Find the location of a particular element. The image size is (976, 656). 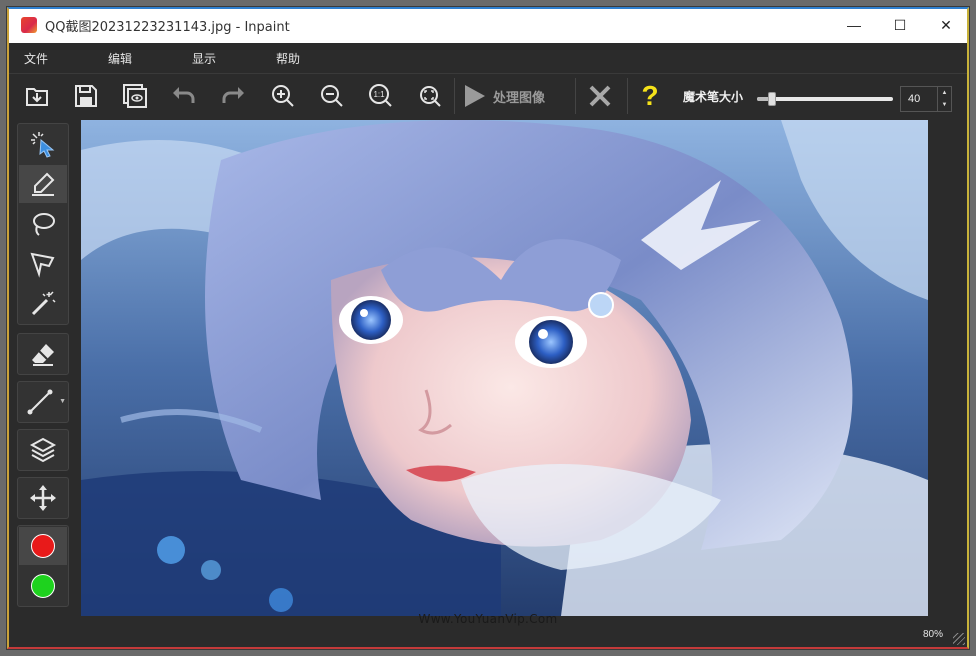

tool-marker is located at coordinates (43, 184).